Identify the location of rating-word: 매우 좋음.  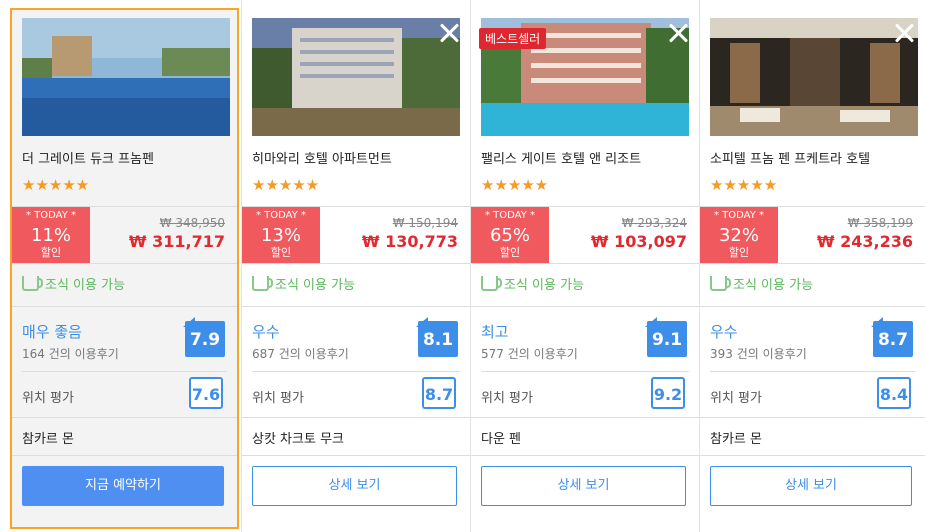
(52, 332).